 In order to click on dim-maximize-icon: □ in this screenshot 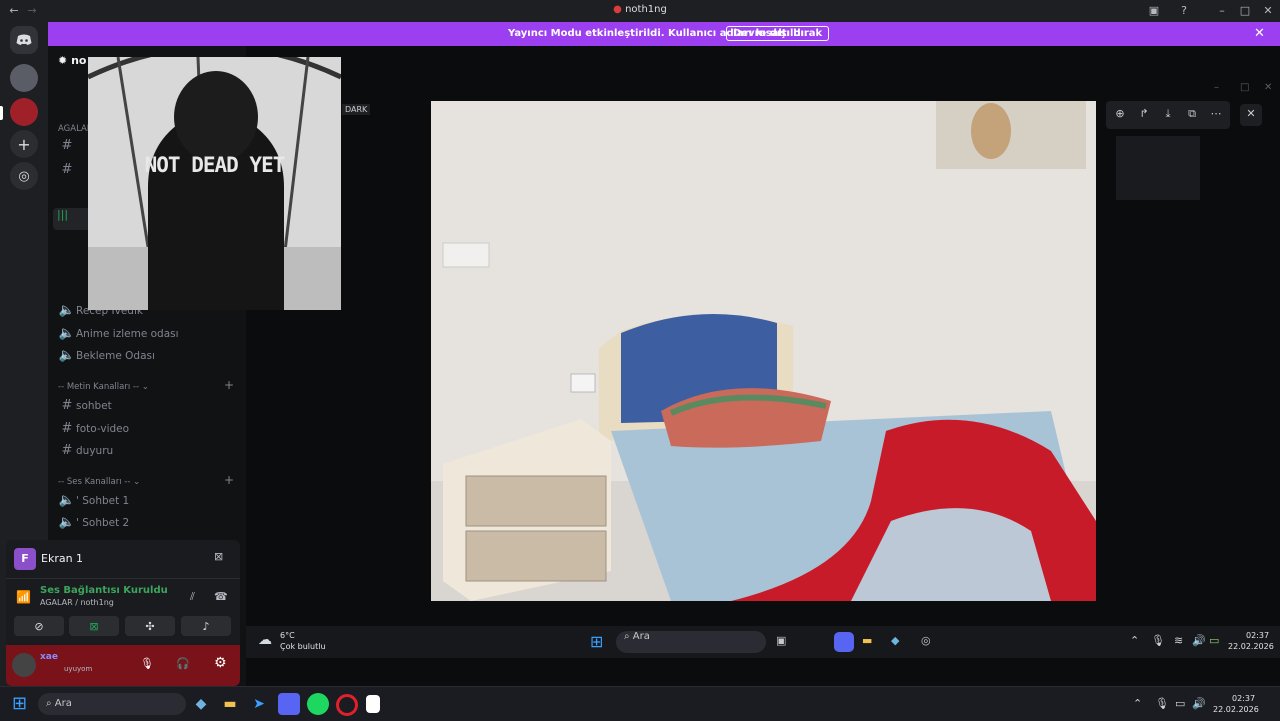, I will do `click(1245, 87)`.